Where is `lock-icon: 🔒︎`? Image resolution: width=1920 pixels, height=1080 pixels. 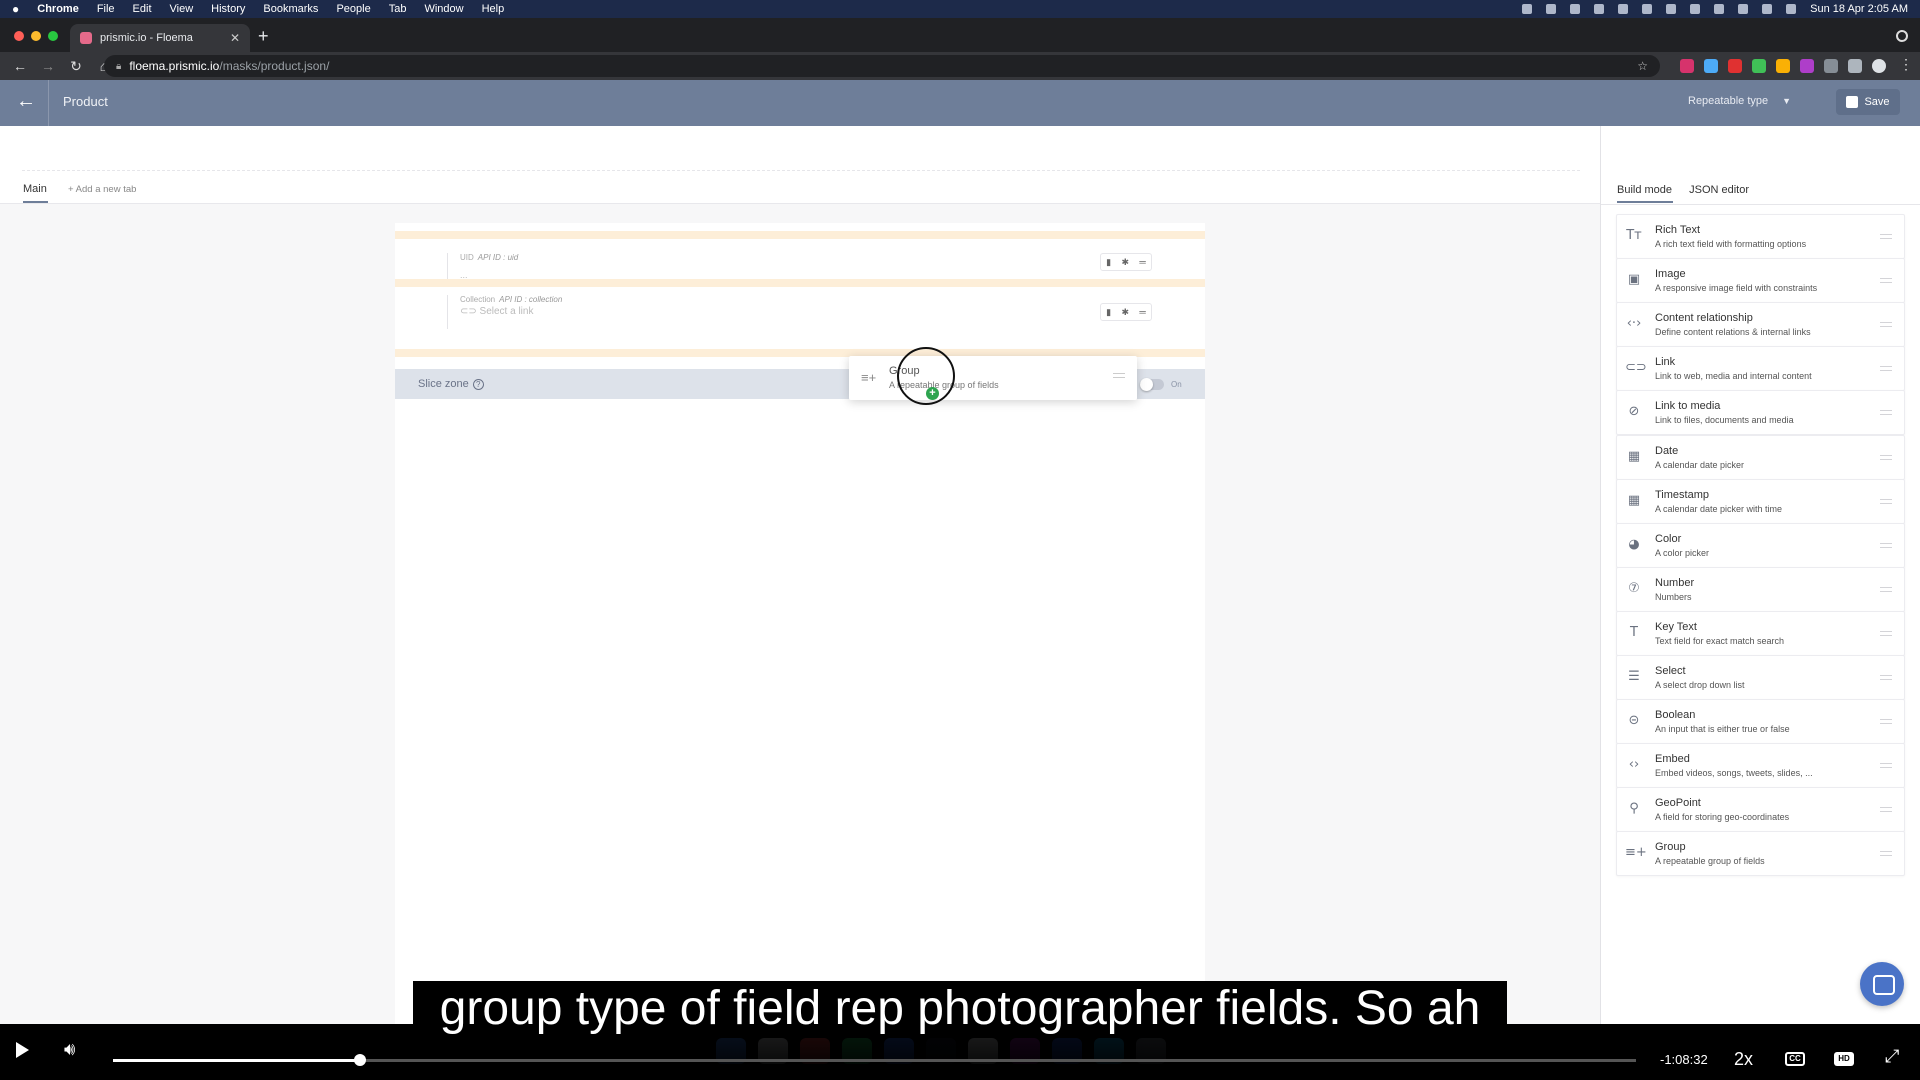
lock-icon: 🔒︎ is located at coordinates (118, 66).